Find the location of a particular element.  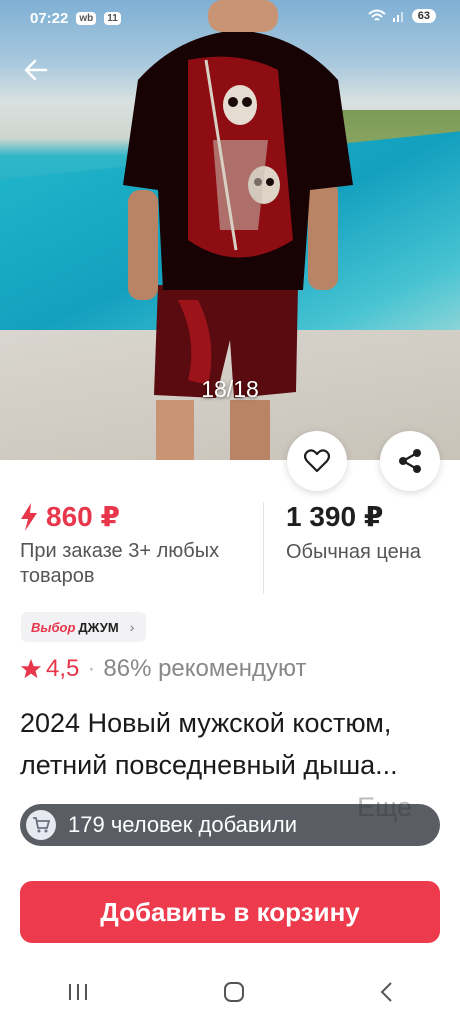

heart-icon is located at coordinates (317, 461).